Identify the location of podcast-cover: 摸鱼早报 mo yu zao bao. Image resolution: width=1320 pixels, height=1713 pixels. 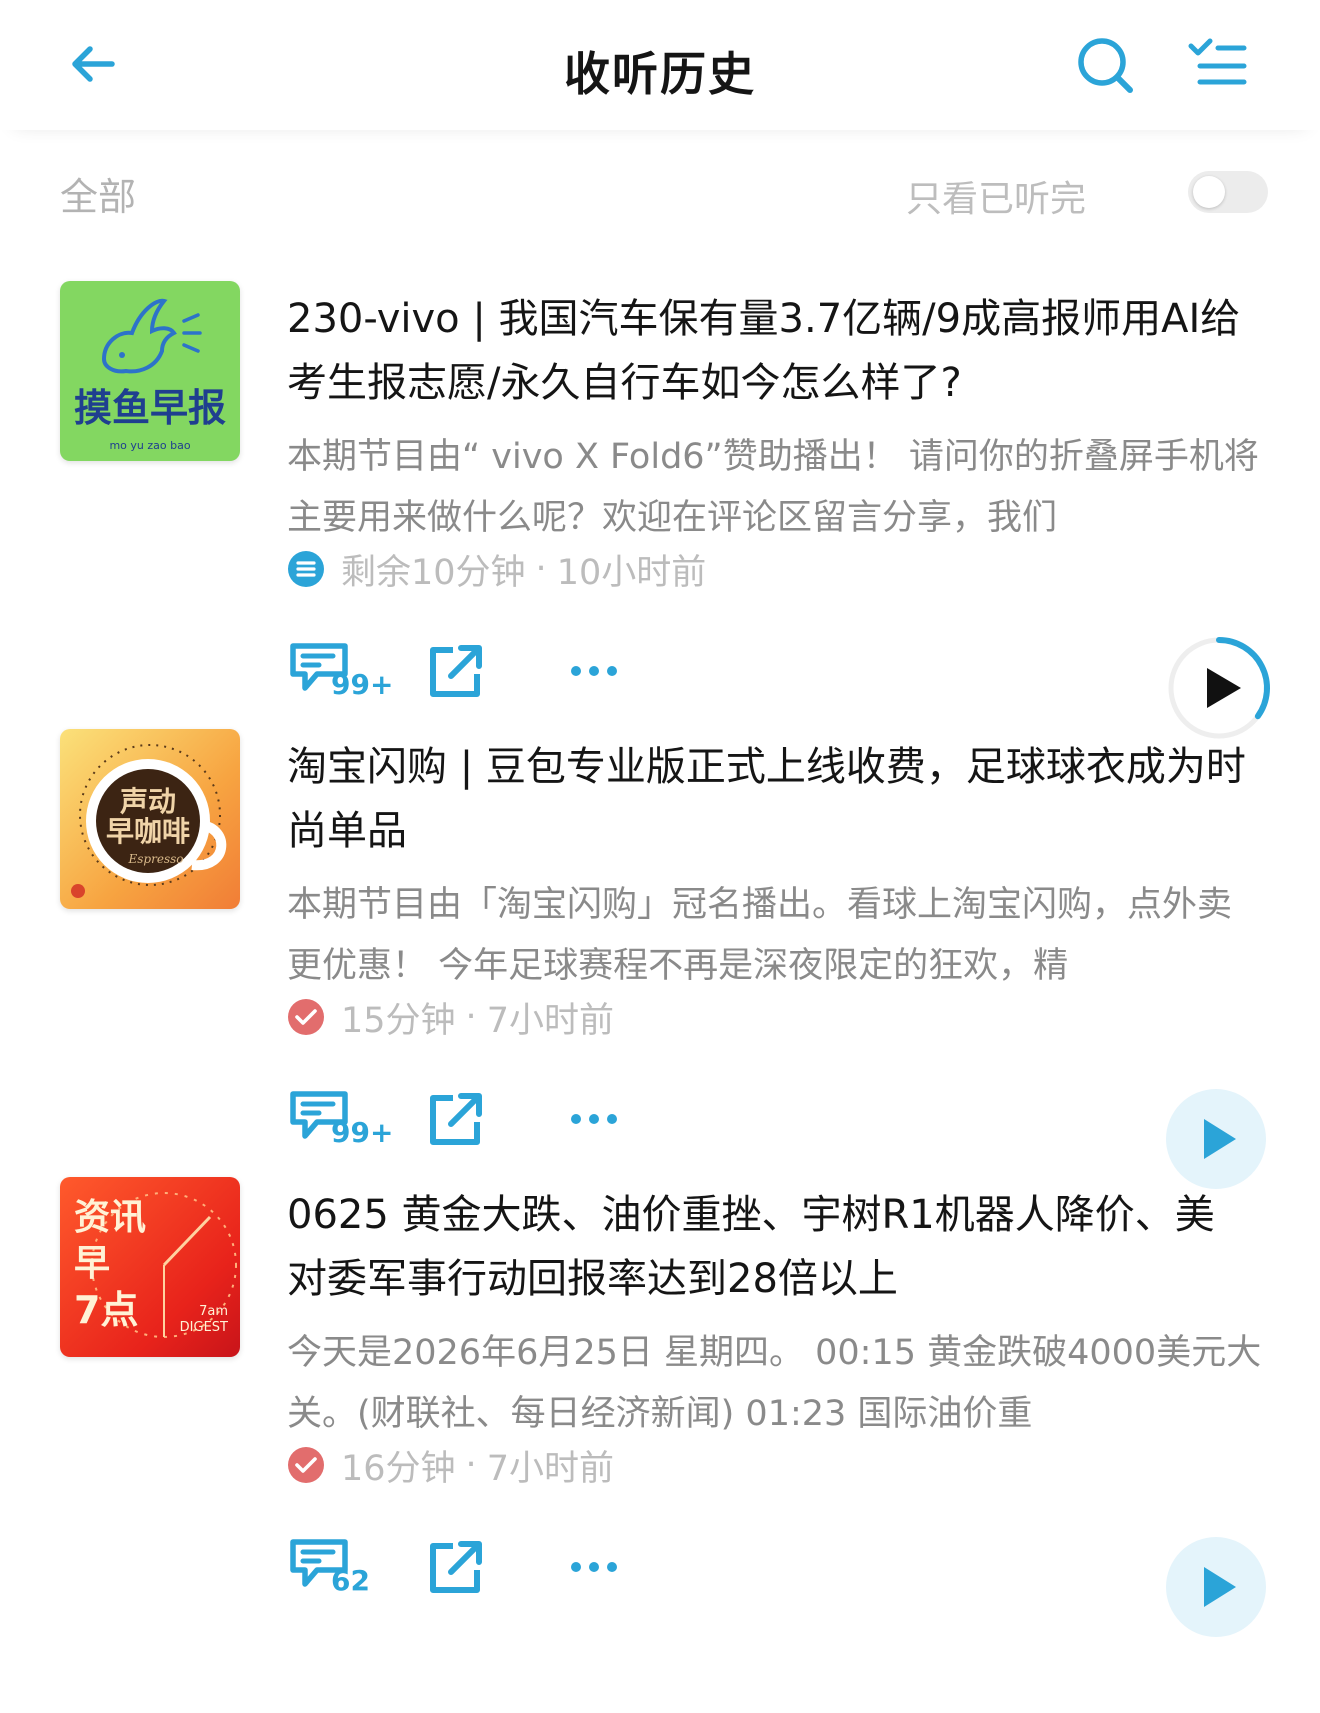
(150, 371).